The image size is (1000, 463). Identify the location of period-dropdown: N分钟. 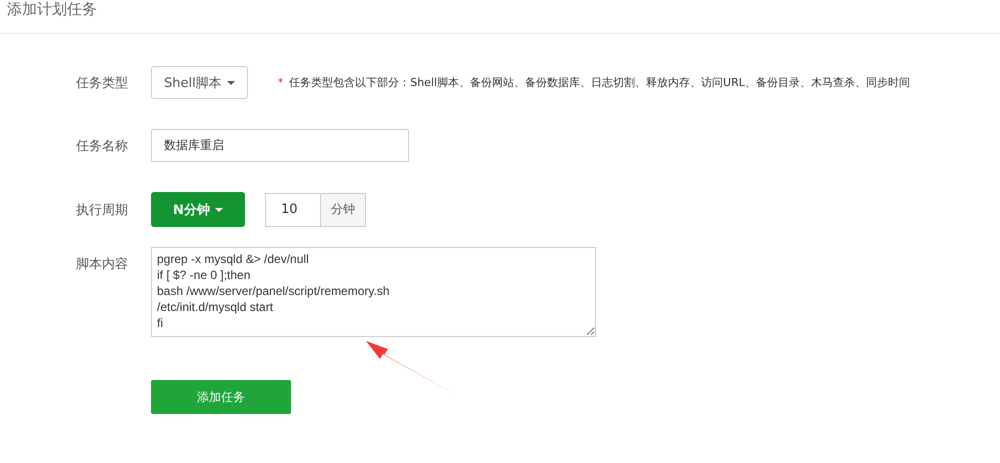
(198, 209).